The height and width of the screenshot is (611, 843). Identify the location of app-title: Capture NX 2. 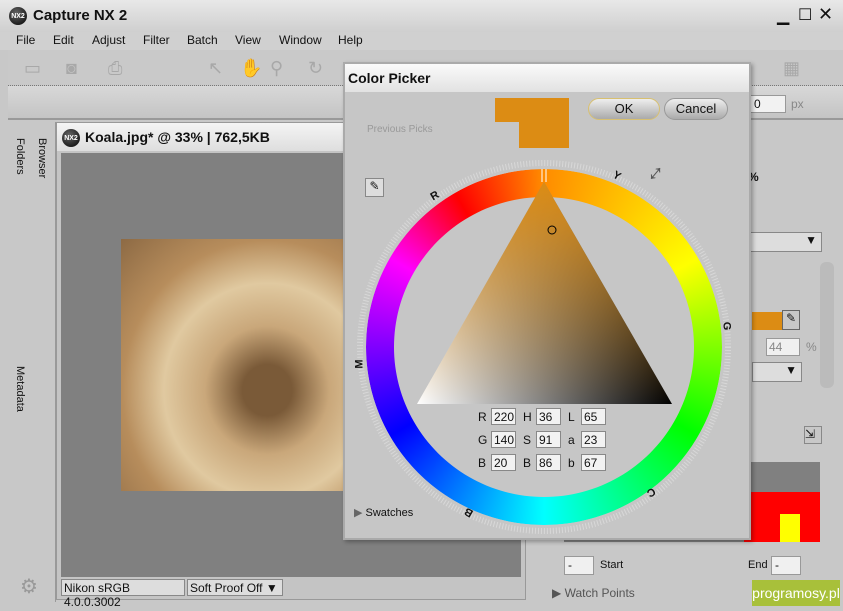
(80, 15).